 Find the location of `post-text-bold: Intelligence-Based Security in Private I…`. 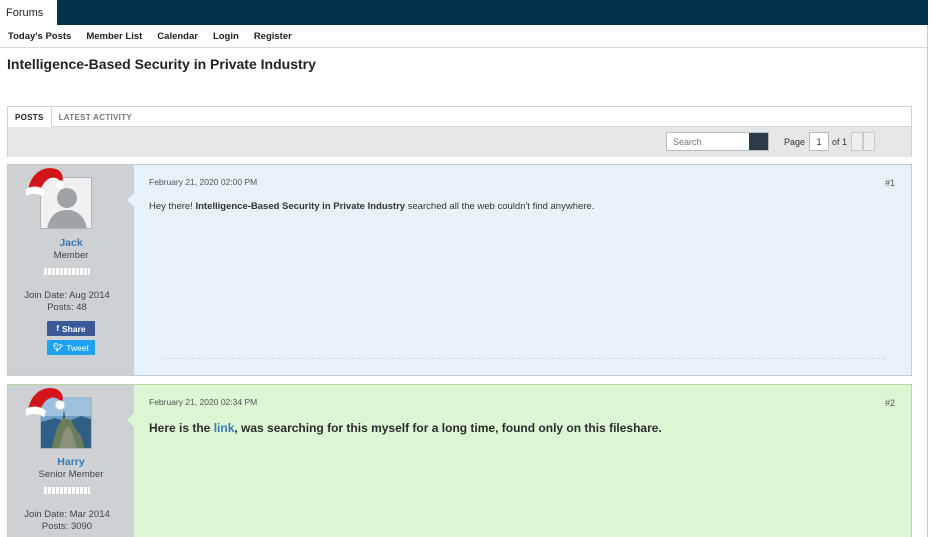

post-text-bold: Intelligence-Based Security in Private I… is located at coordinates (300, 206).